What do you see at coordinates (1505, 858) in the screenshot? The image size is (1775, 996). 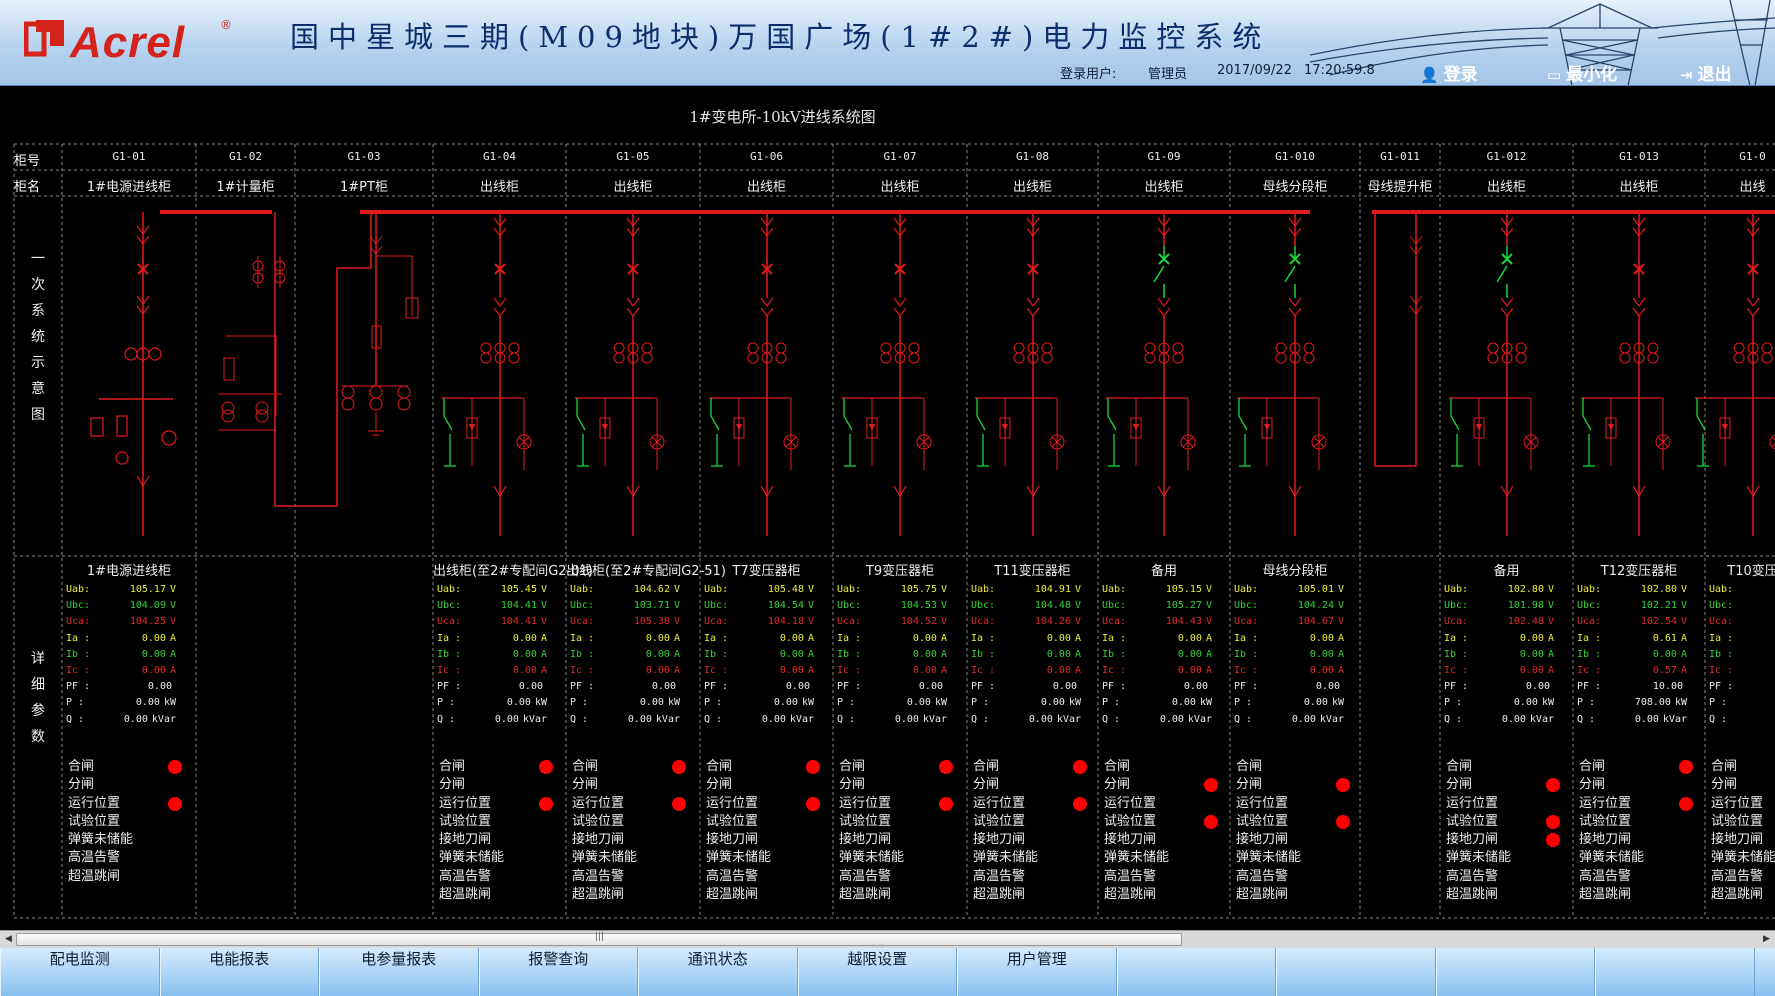 I see `status-row: 弹簧未储能` at bounding box center [1505, 858].